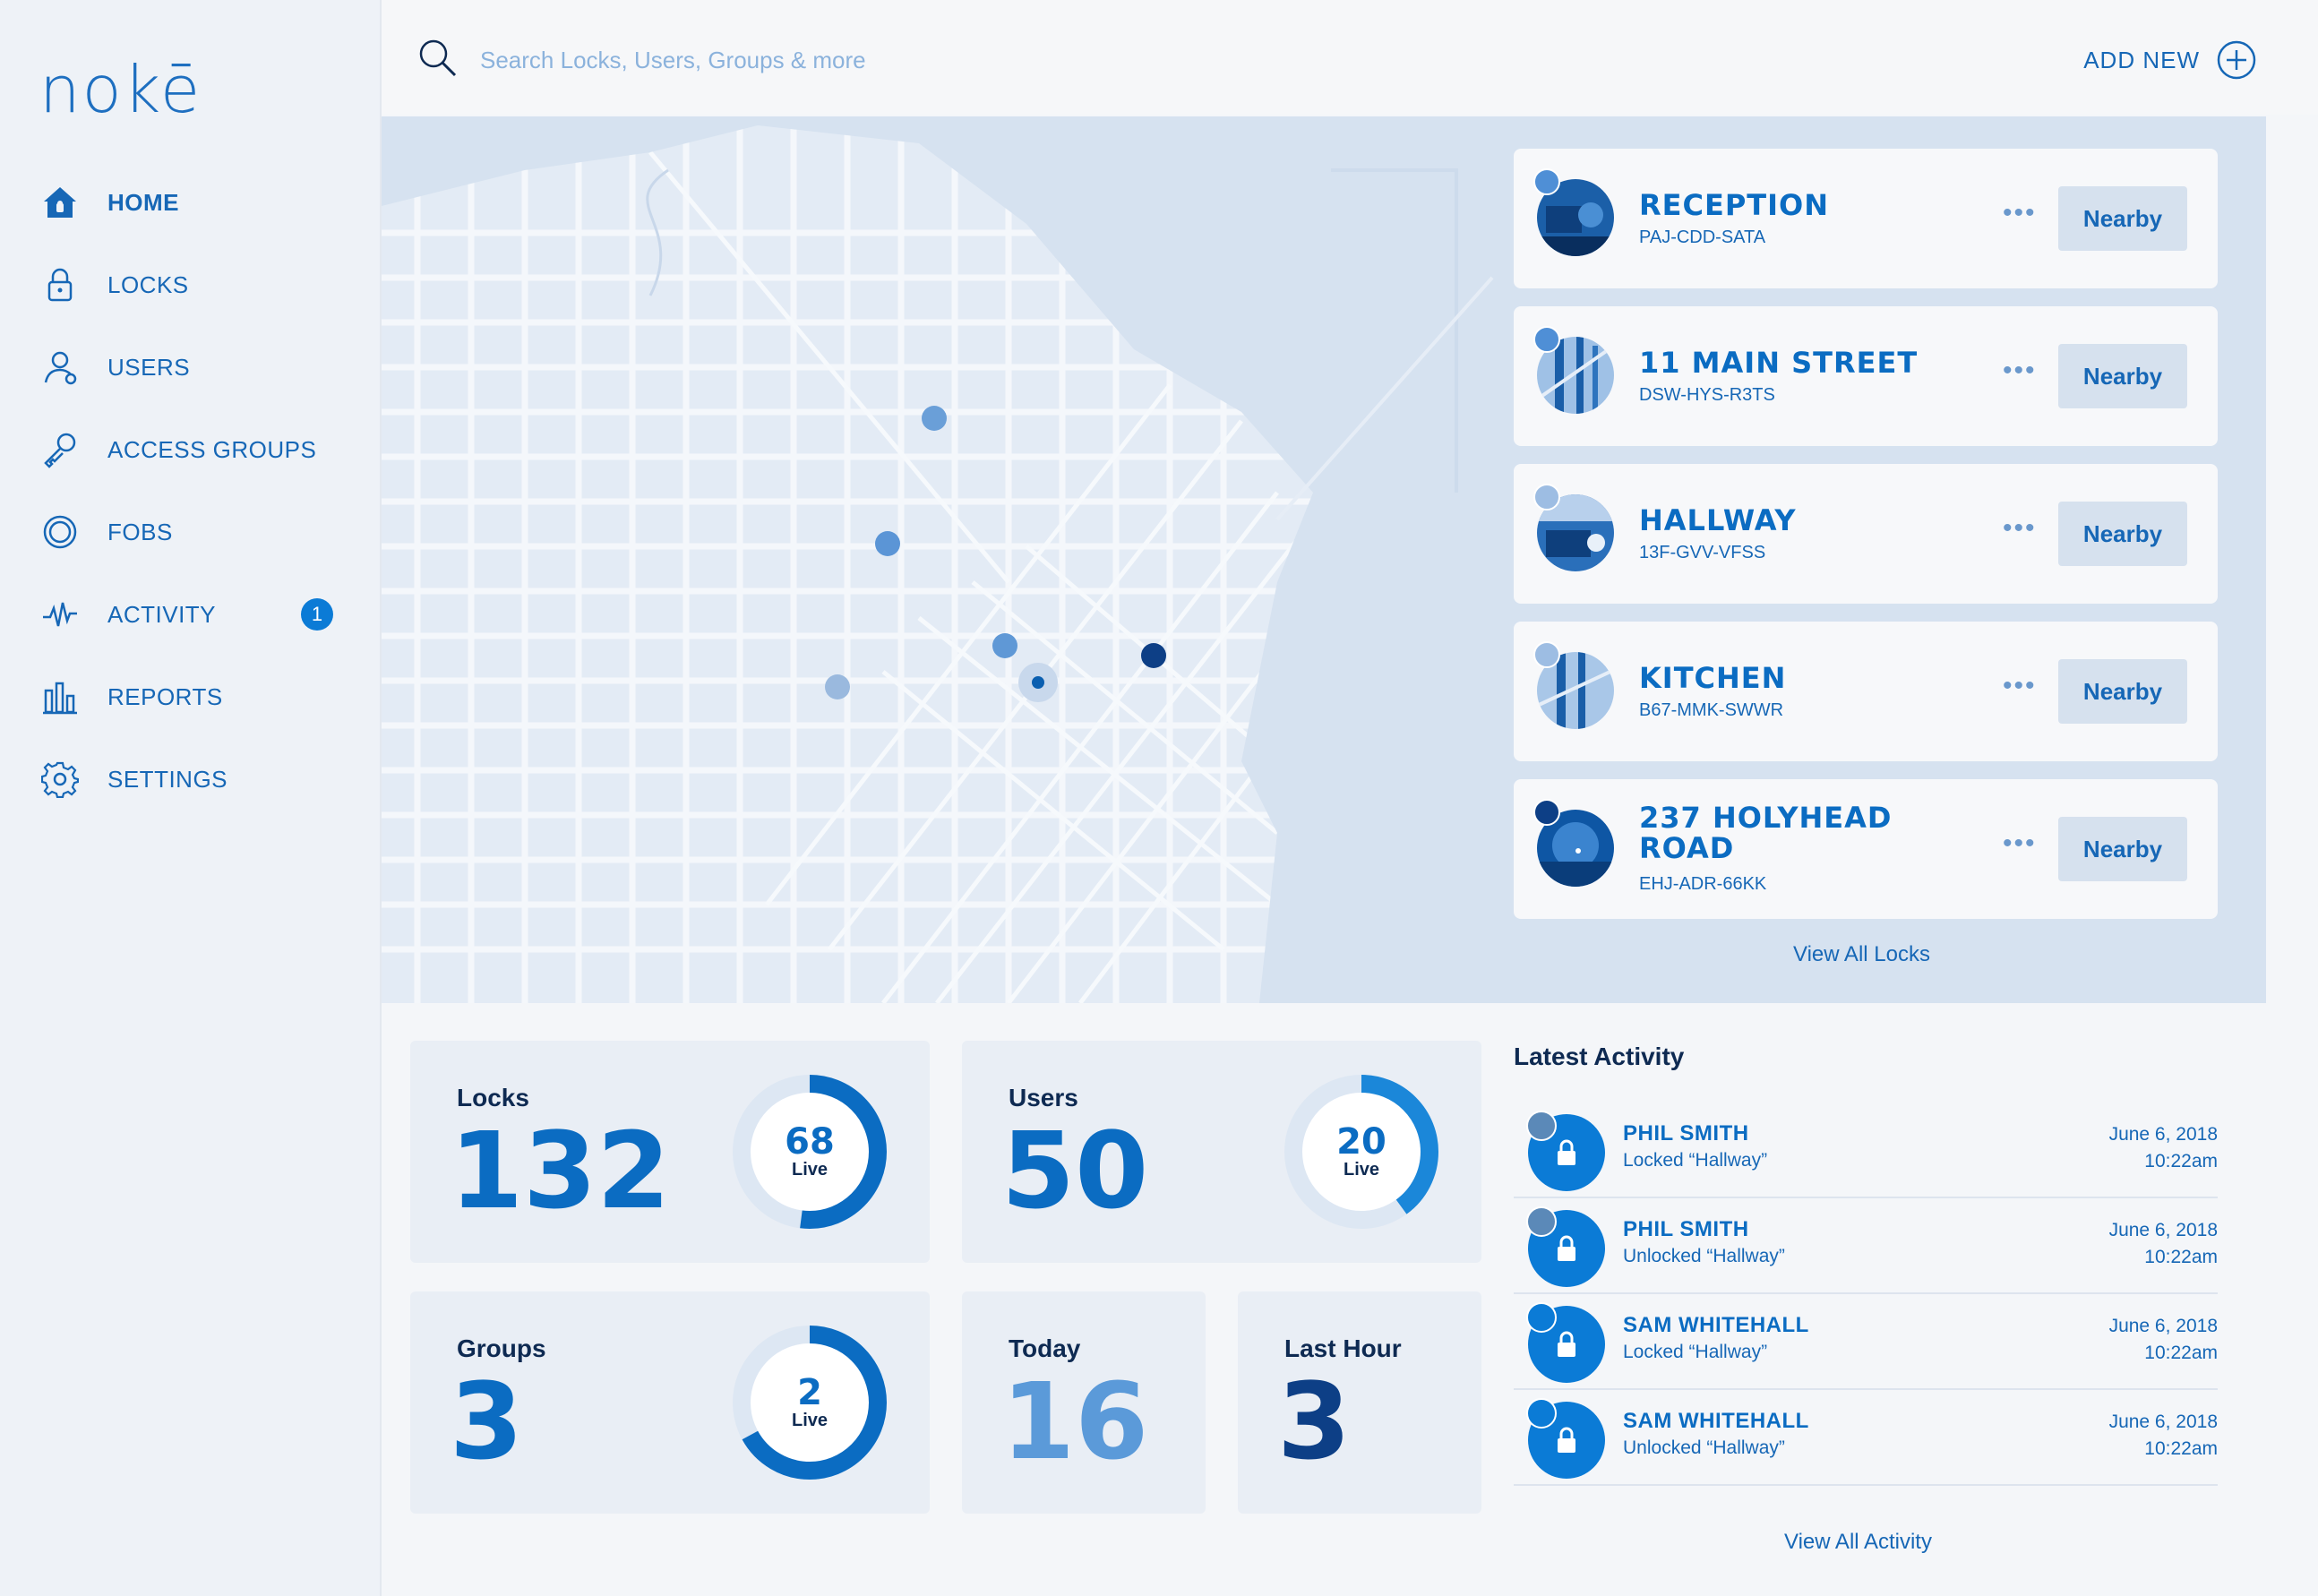  I want to click on nav-item-users: USERS, so click(115, 367).